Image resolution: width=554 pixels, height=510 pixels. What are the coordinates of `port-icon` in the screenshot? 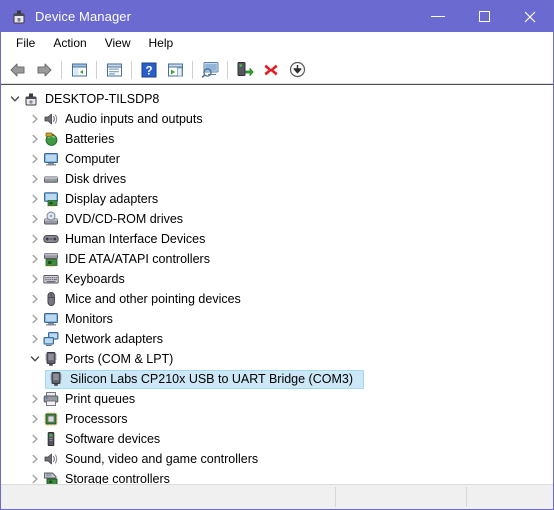 It's located at (51, 359).